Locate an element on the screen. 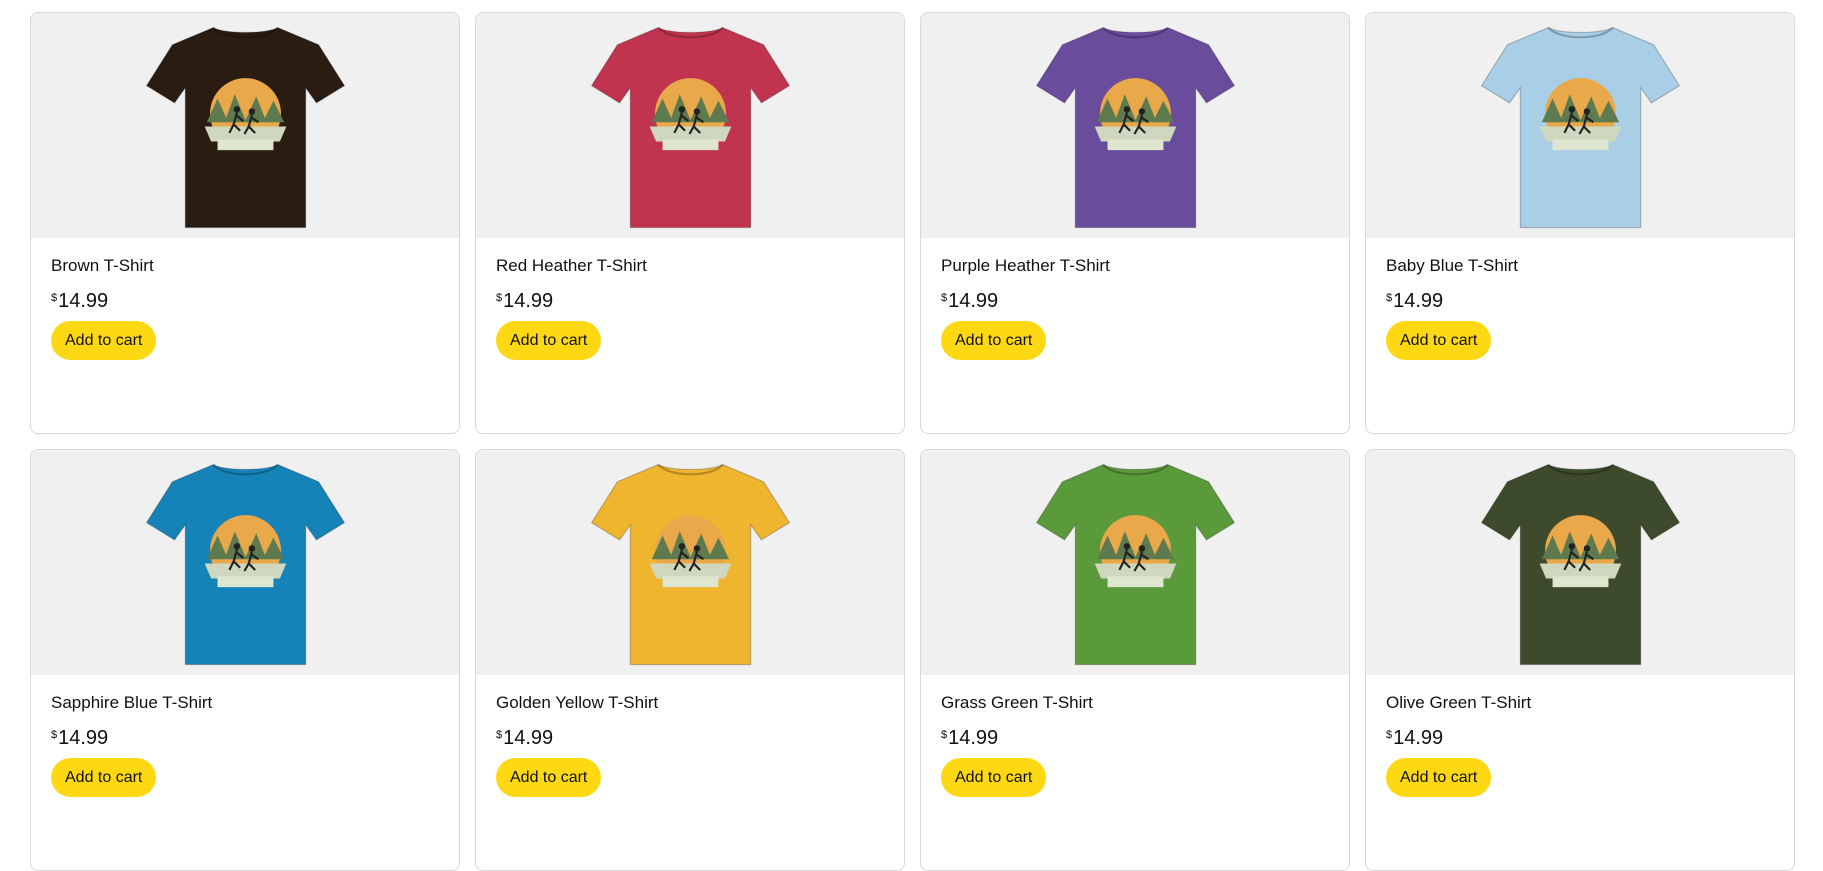  product-card: Red Heather T-Shirt $ 14.99 Add to cart is located at coordinates (690, 223).